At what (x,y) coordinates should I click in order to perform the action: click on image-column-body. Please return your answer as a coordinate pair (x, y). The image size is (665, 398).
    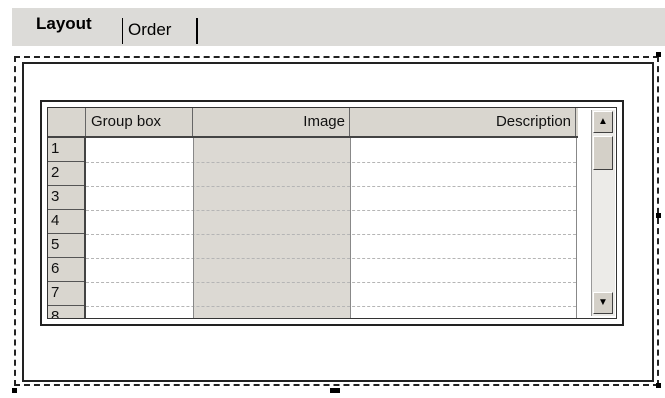
    Looking at the image, I should click on (271, 228).